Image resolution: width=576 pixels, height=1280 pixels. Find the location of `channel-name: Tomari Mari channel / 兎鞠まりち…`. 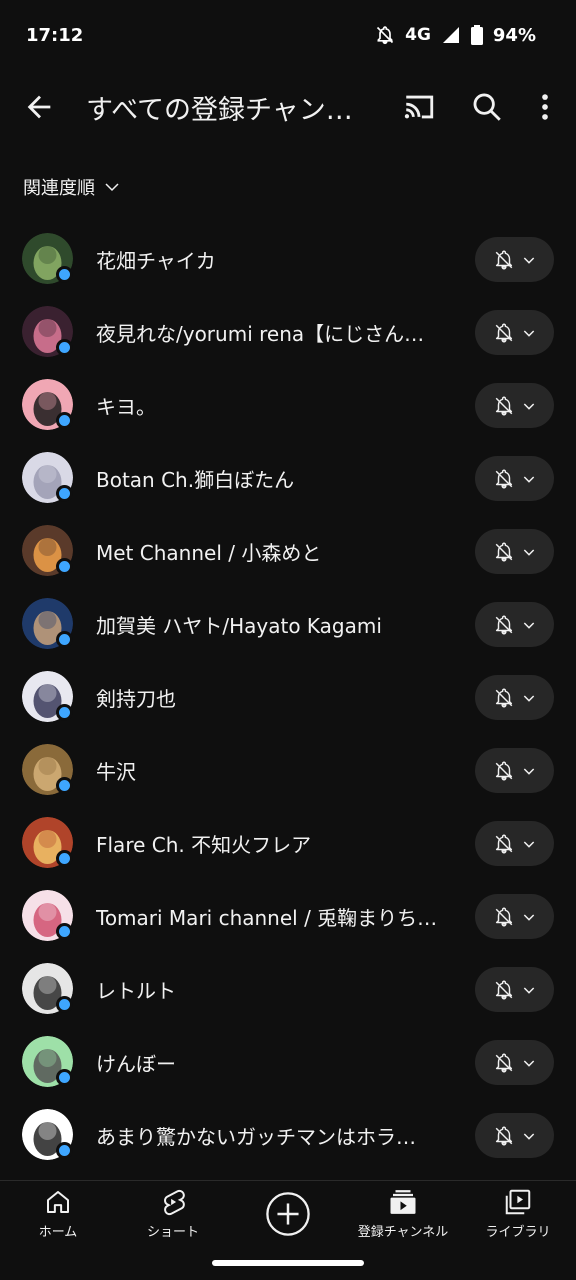

channel-name: Tomari Mari channel / 兎鞠まりち… is located at coordinates (267, 918).